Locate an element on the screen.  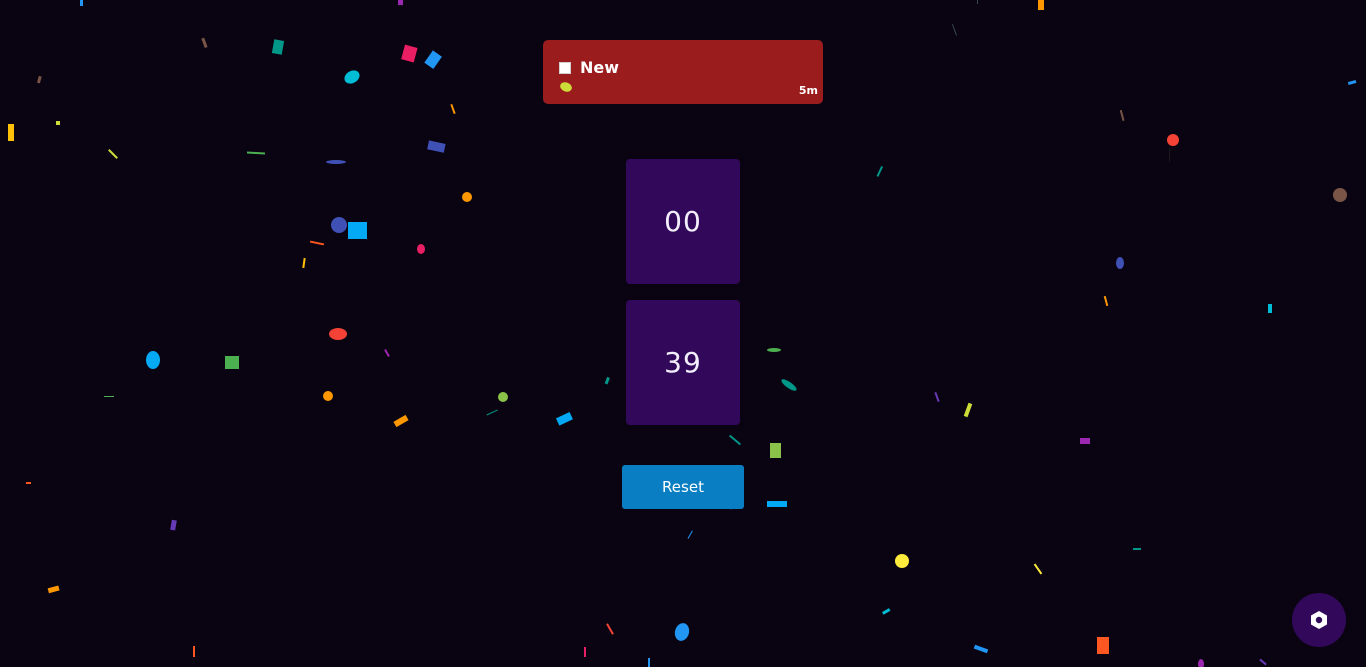
minutes-value: 00 is located at coordinates (683, 221).